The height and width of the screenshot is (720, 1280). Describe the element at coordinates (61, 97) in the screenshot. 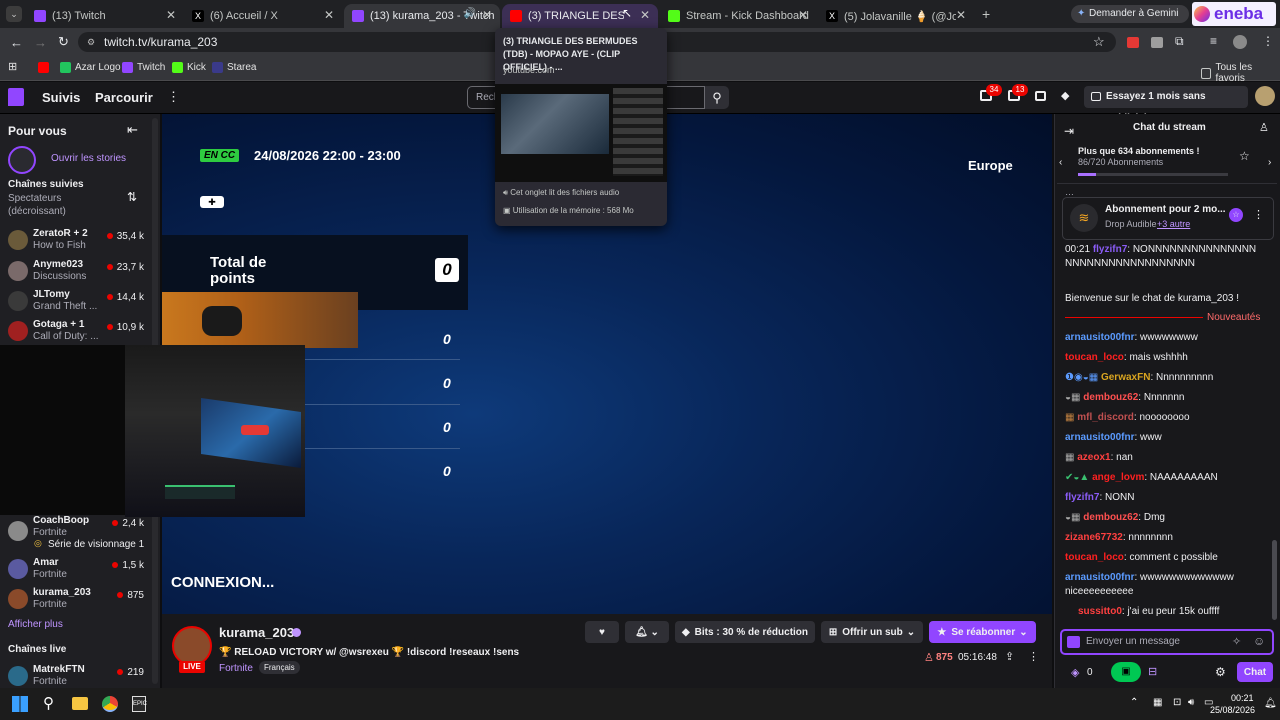

I see `nav-following: Suivis` at that location.